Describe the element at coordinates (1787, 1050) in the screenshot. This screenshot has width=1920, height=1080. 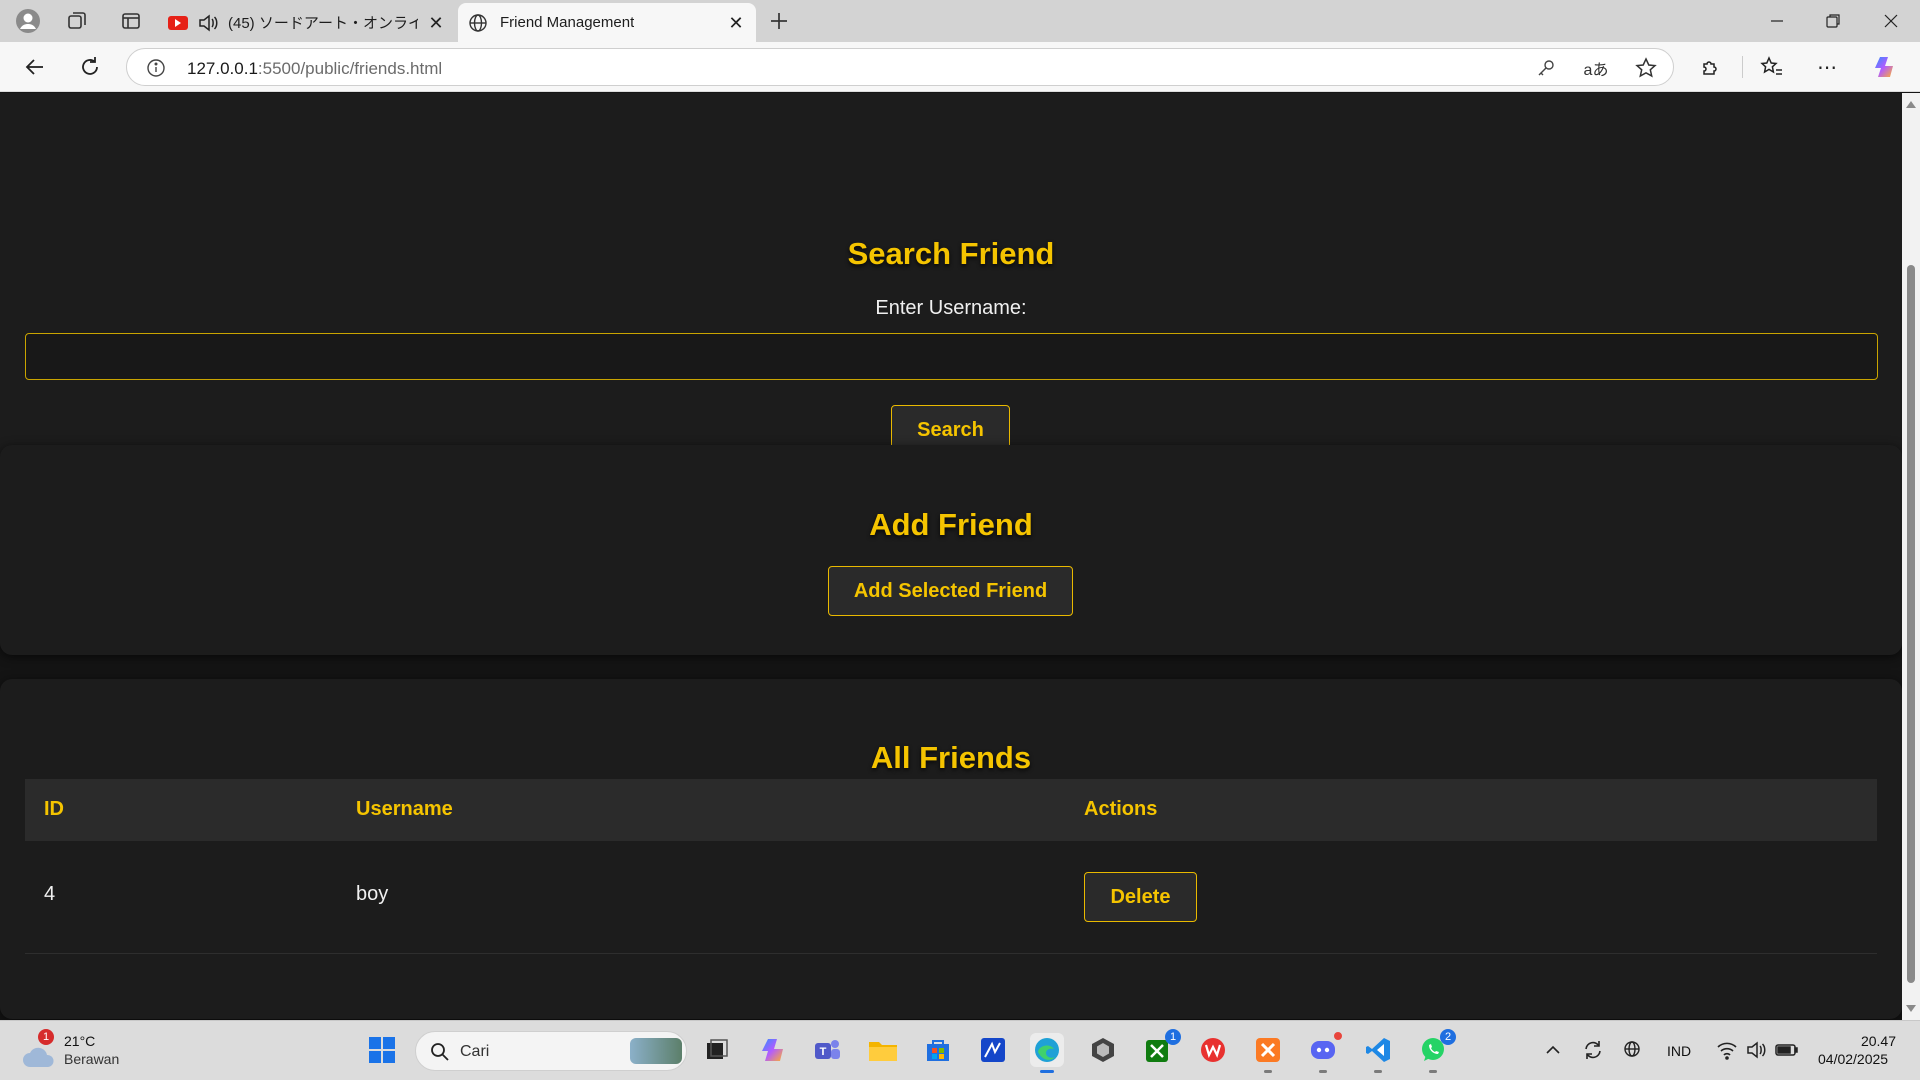
I see `battery-icon` at that location.